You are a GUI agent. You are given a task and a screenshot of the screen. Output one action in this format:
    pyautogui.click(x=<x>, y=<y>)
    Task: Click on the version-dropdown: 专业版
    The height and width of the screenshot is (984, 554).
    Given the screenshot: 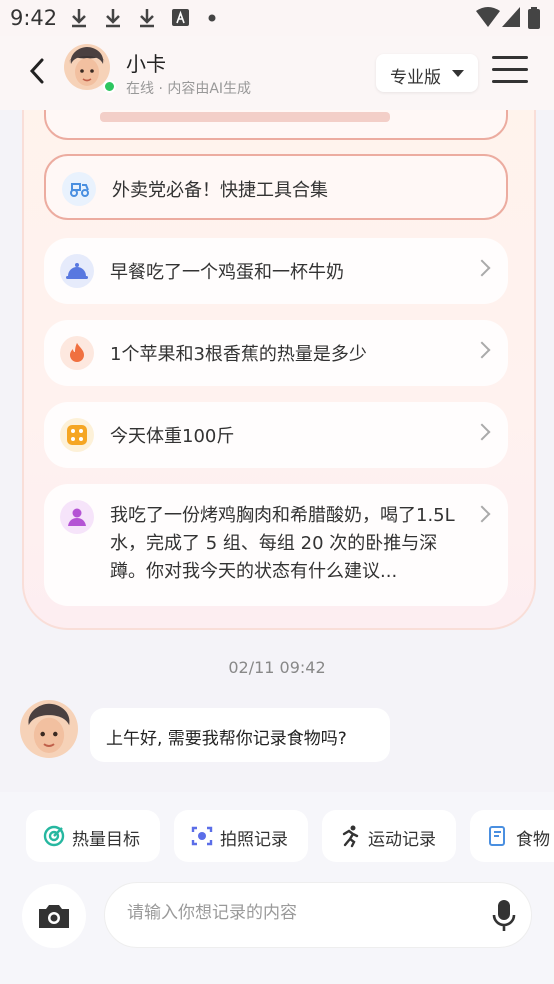 What is the action you would take?
    pyautogui.click(x=427, y=73)
    